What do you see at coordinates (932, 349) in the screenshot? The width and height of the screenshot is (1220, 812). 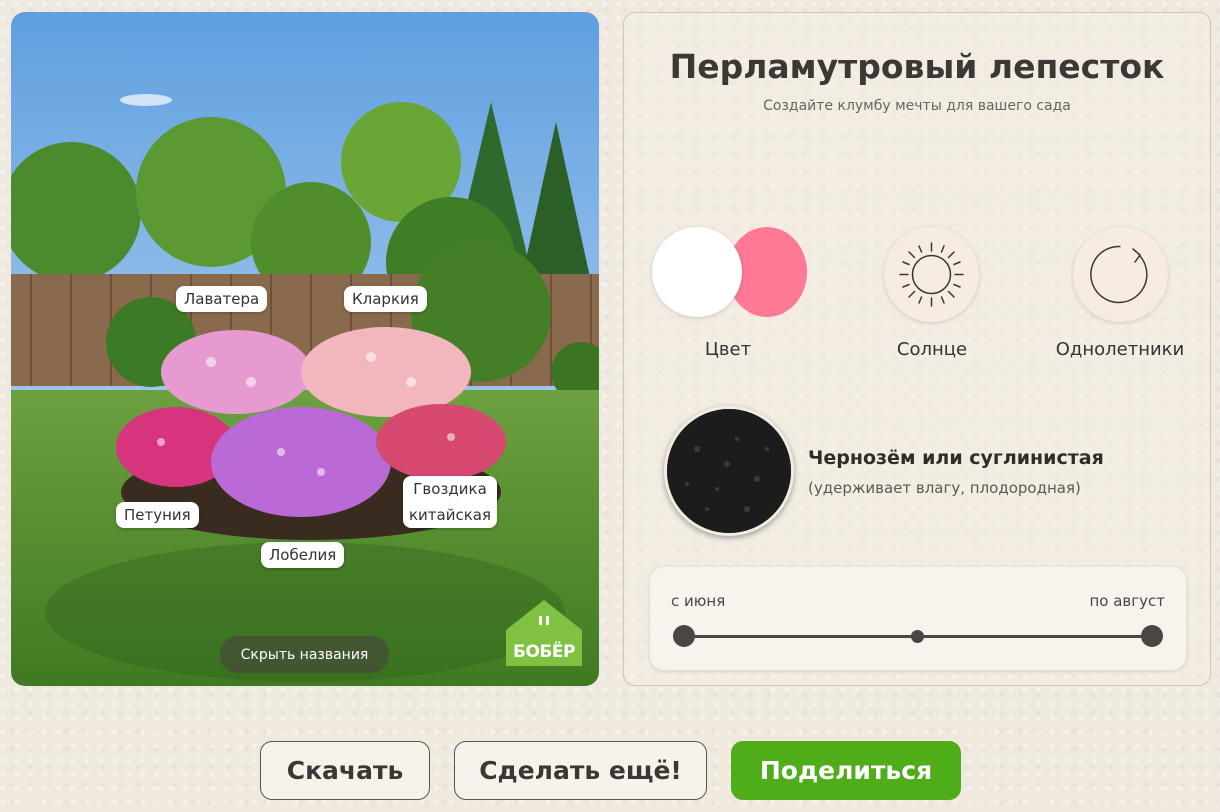 I see `feature-label-sun: Солнце` at bounding box center [932, 349].